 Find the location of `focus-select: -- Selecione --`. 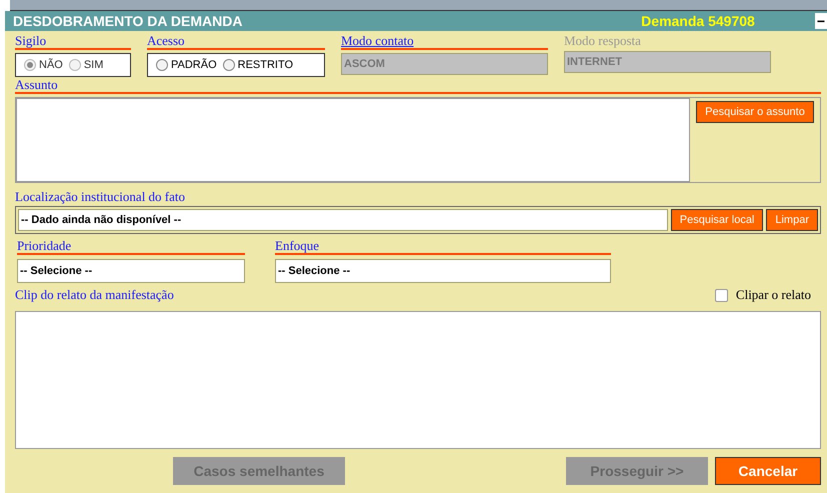

focus-select: -- Selecione -- is located at coordinates (443, 271).